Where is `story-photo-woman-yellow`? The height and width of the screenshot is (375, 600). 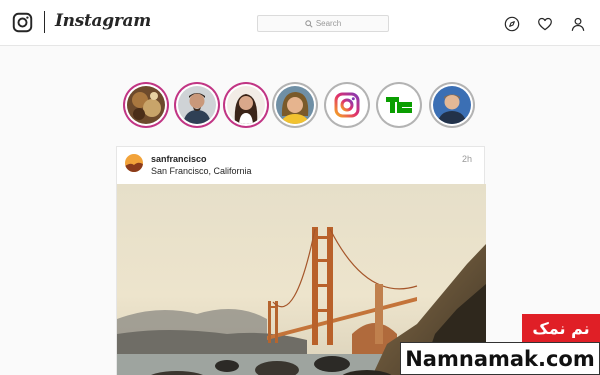
story-photo-woman-yellow is located at coordinates (295, 105).